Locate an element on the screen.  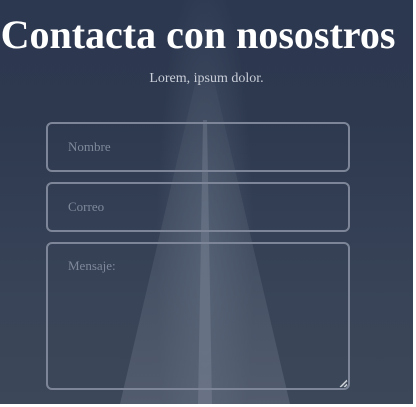
name-input is located at coordinates (198, 147).